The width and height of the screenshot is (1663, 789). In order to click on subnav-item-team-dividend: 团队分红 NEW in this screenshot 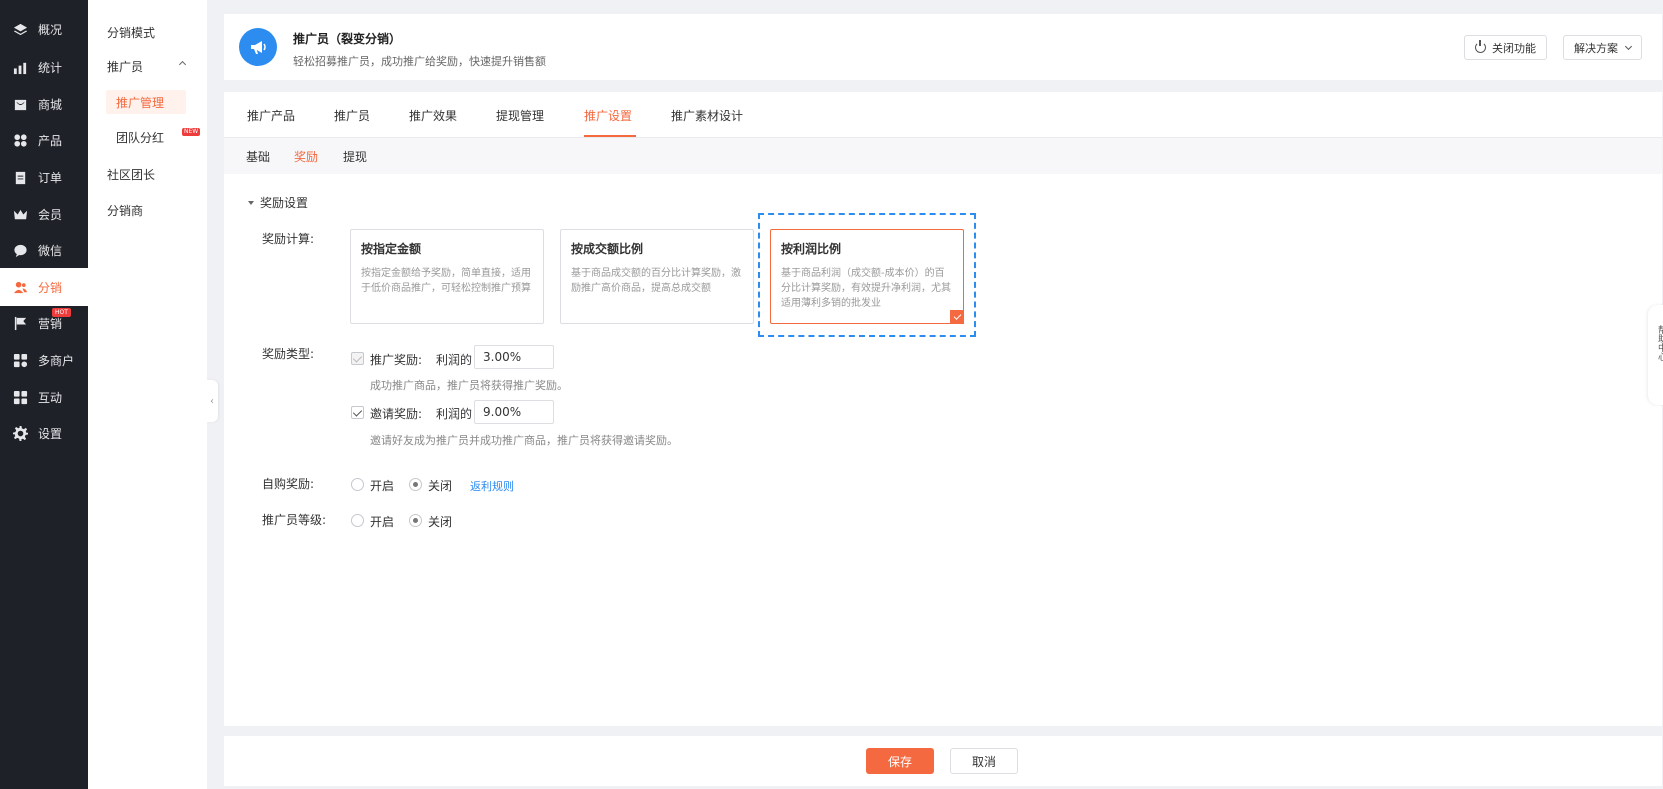, I will do `click(147, 137)`.